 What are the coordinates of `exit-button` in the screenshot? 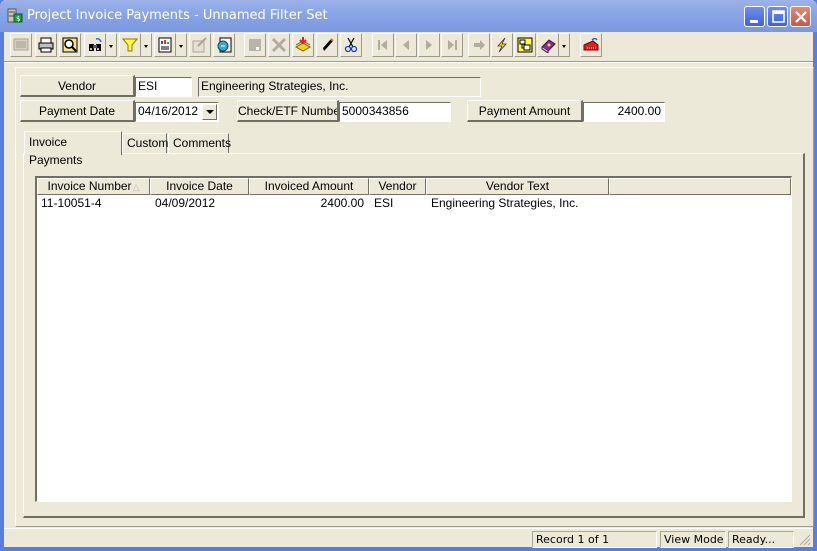 It's located at (591, 45).